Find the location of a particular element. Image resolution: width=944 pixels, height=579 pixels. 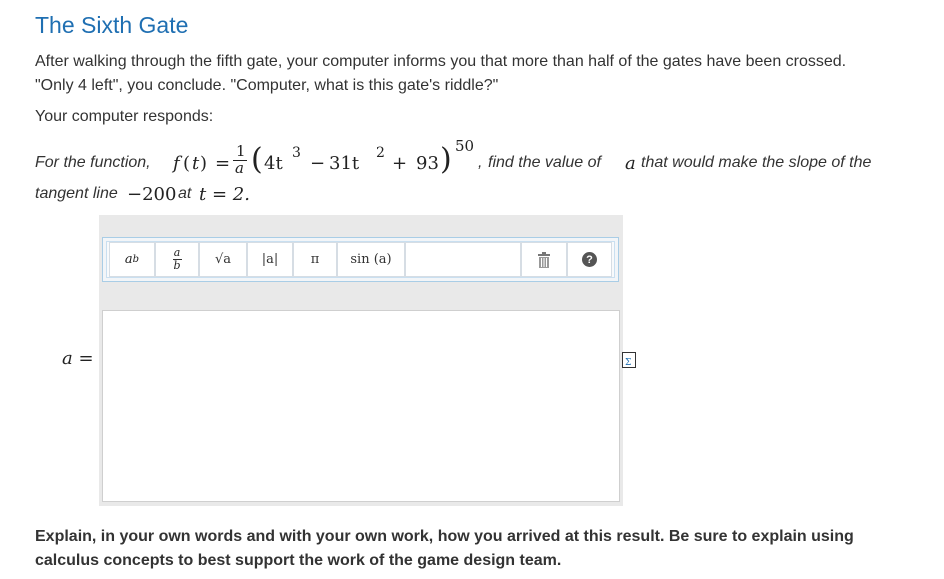

sin-label: sin (a) is located at coordinates (371, 259).